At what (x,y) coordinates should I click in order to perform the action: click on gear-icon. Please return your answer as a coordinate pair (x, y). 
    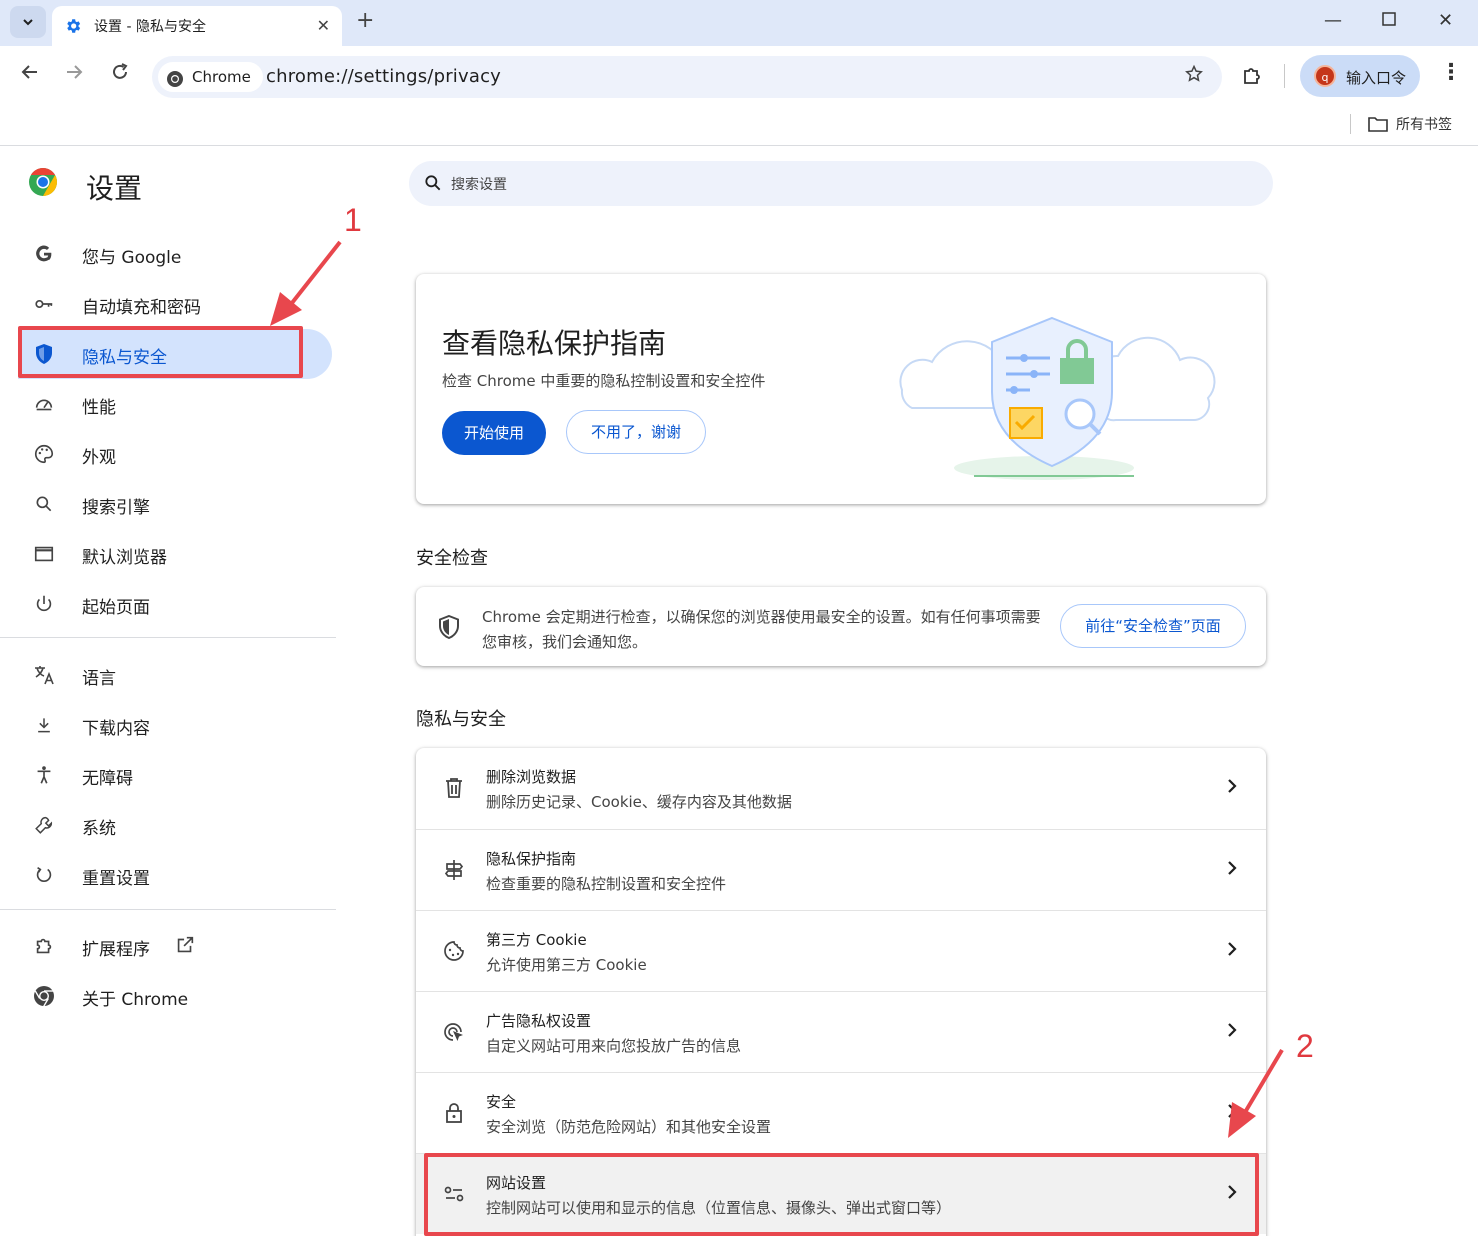
    Looking at the image, I should click on (73, 26).